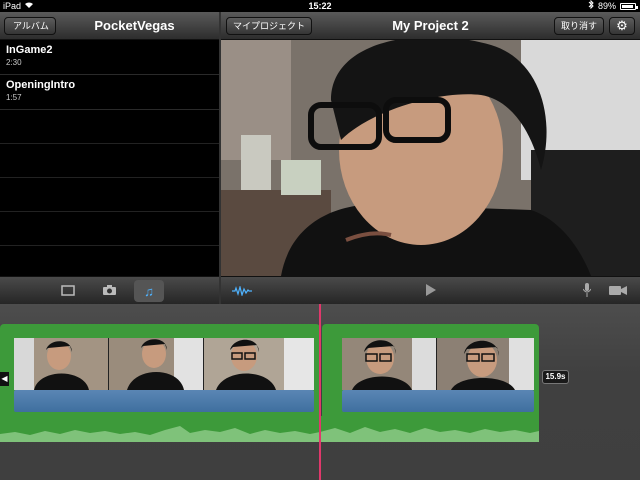 The image size is (640, 480). I want to click on battery-percent: 89%, so click(606, 6).